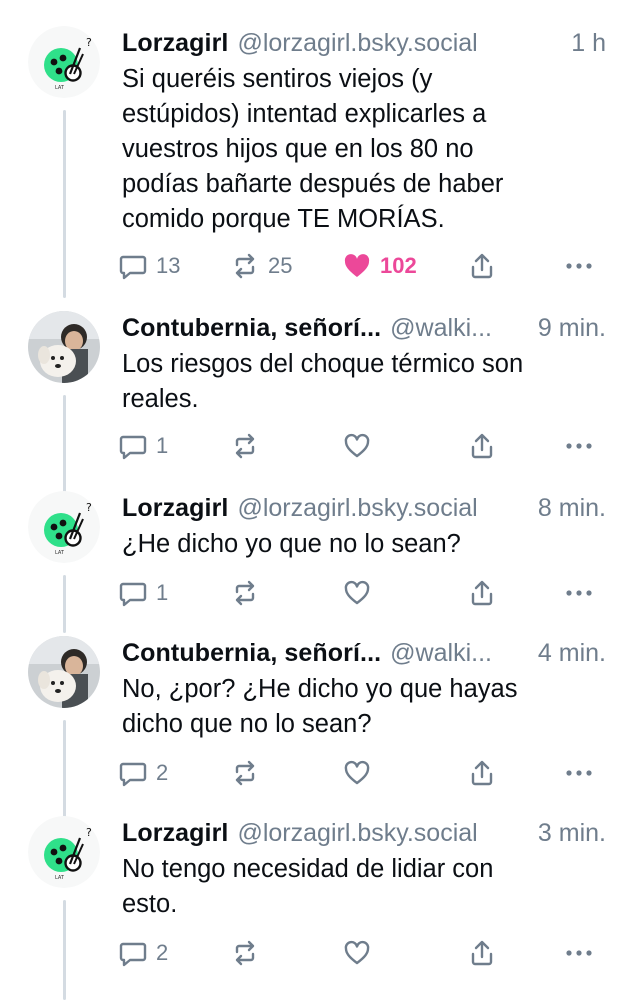 This screenshot has height=1000, width=631. I want to click on repost-button: 25, so click(261, 266).